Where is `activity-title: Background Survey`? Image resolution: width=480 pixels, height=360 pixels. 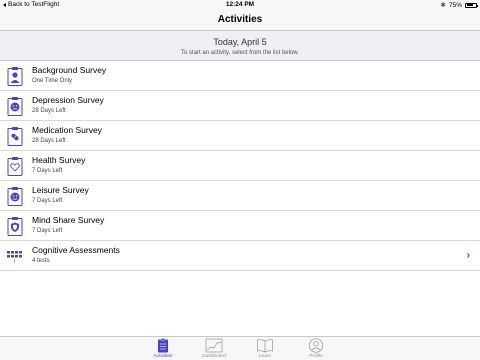
activity-title: Background Survey is located at coordinates (69, 70).